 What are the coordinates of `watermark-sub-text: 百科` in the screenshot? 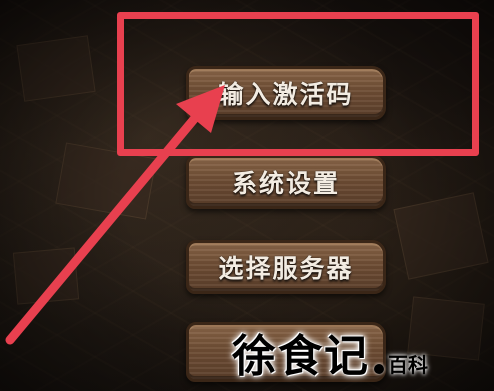 It's located at (408, 365).